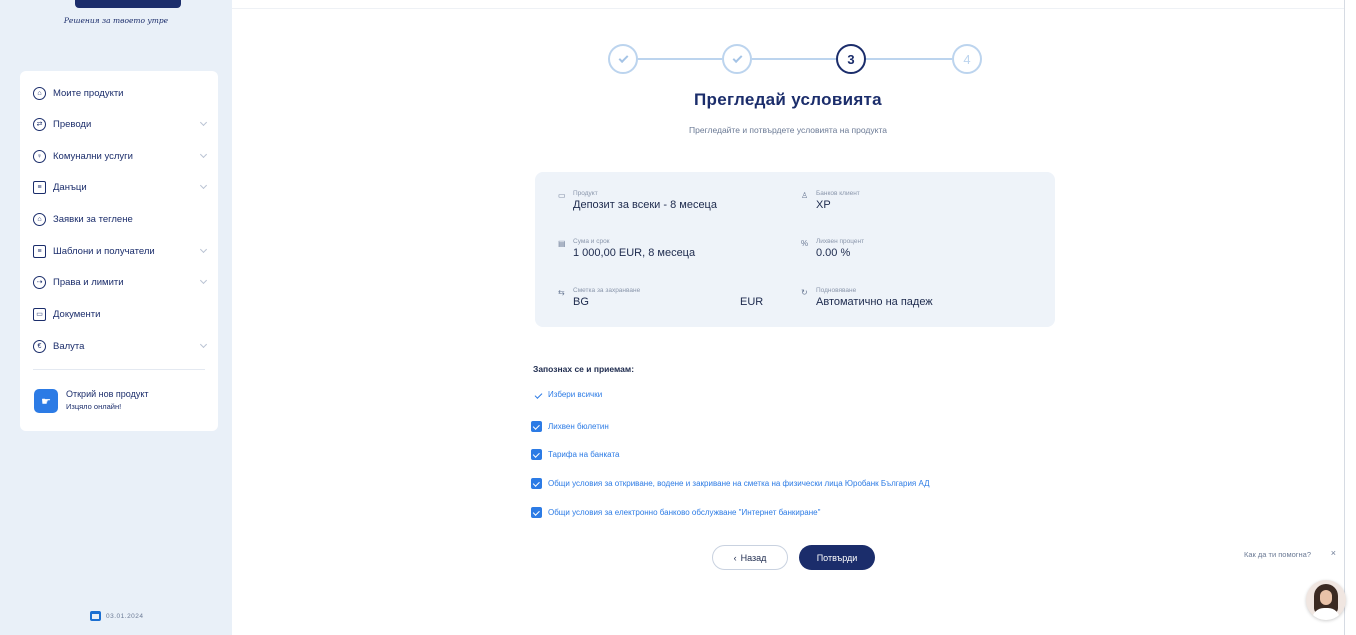  I want to click on client-value: XP, so click(823, 205).